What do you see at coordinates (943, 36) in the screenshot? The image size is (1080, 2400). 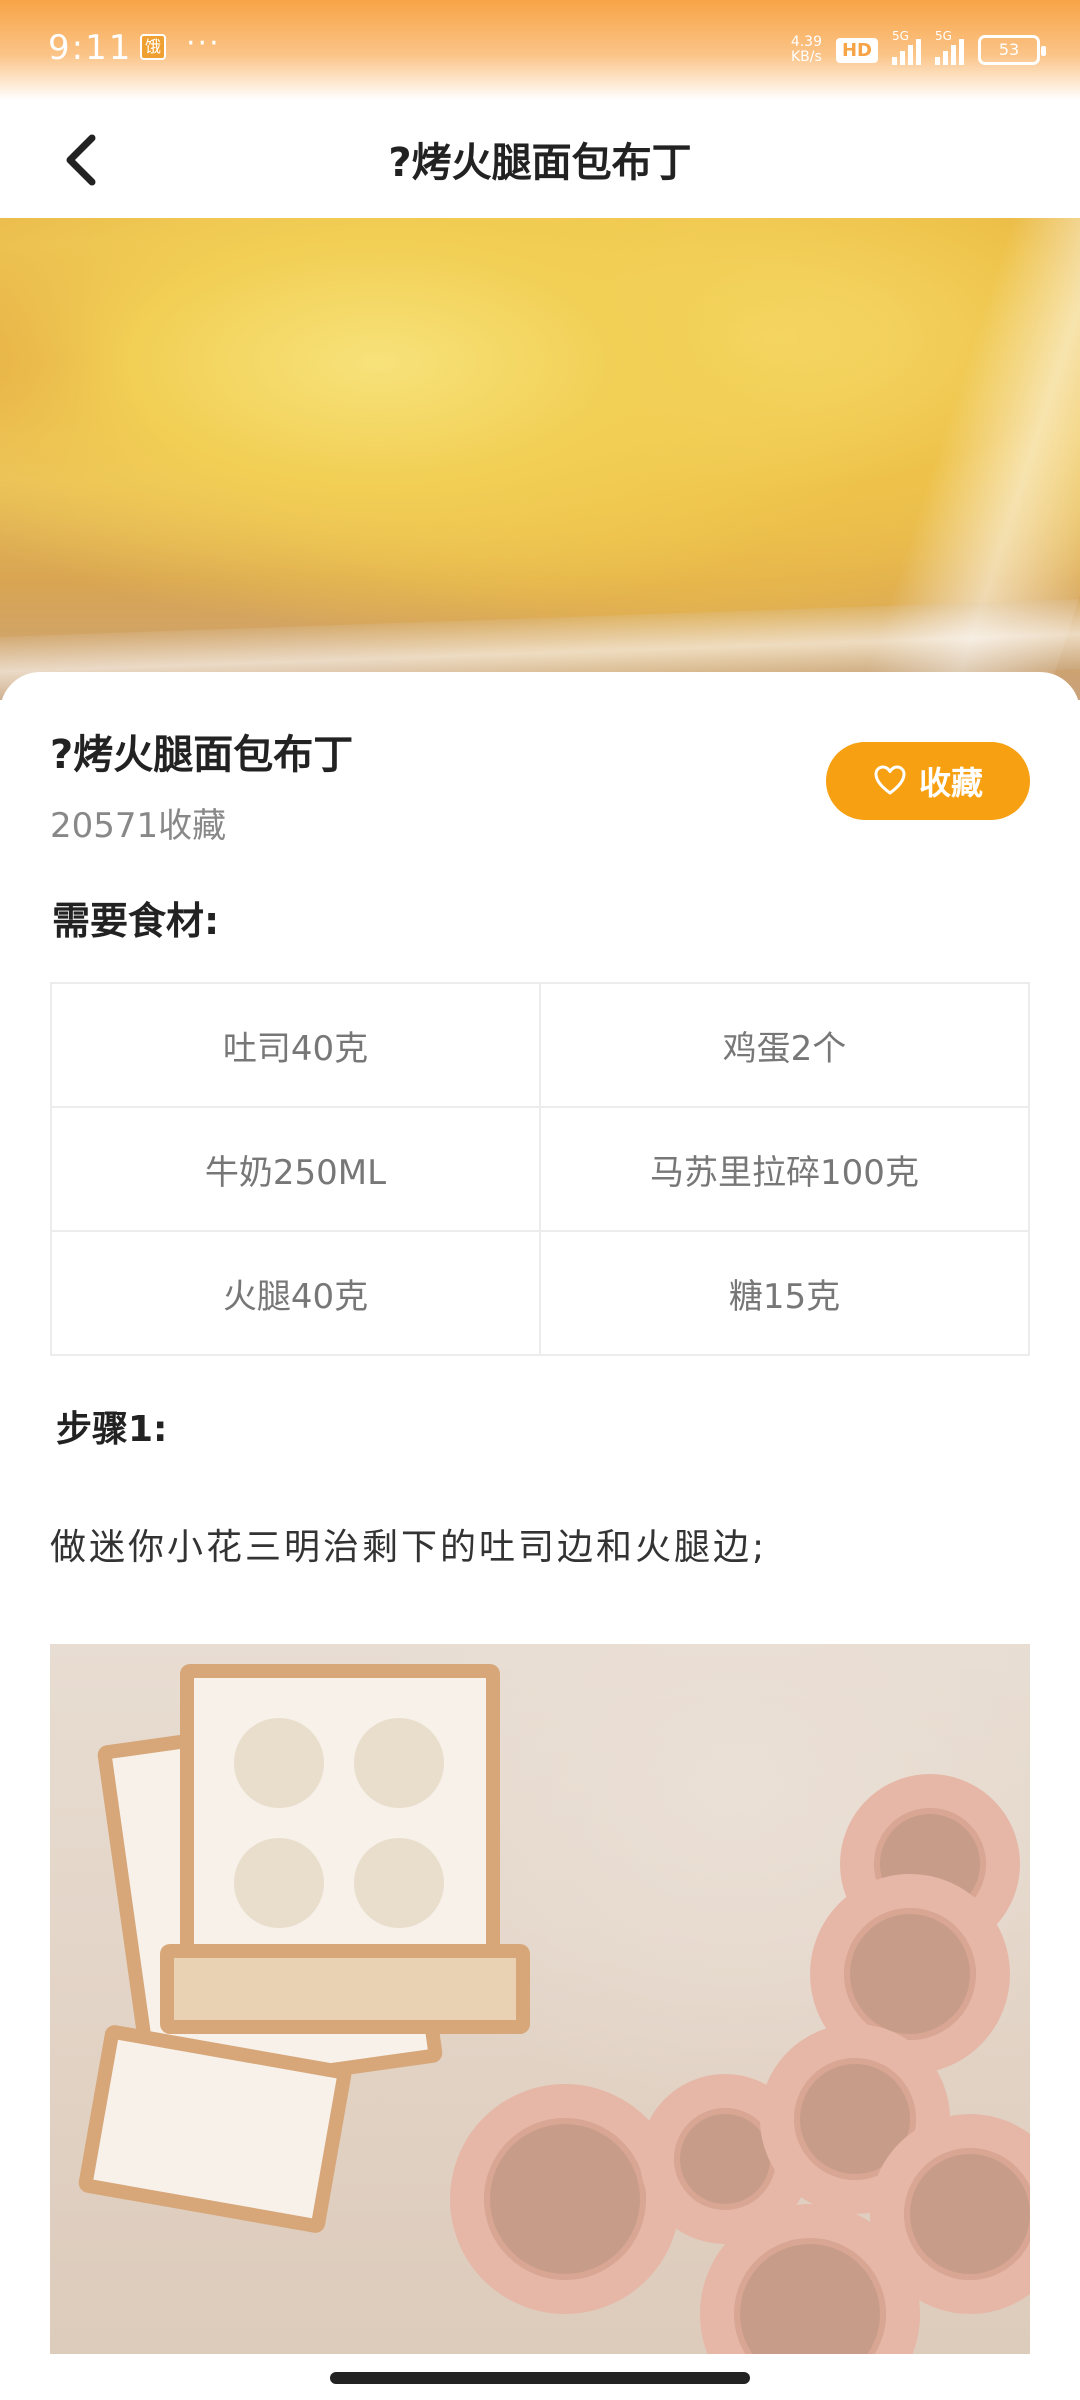 I see `signal-label-2: 5G` at bounding box center [943, 36].